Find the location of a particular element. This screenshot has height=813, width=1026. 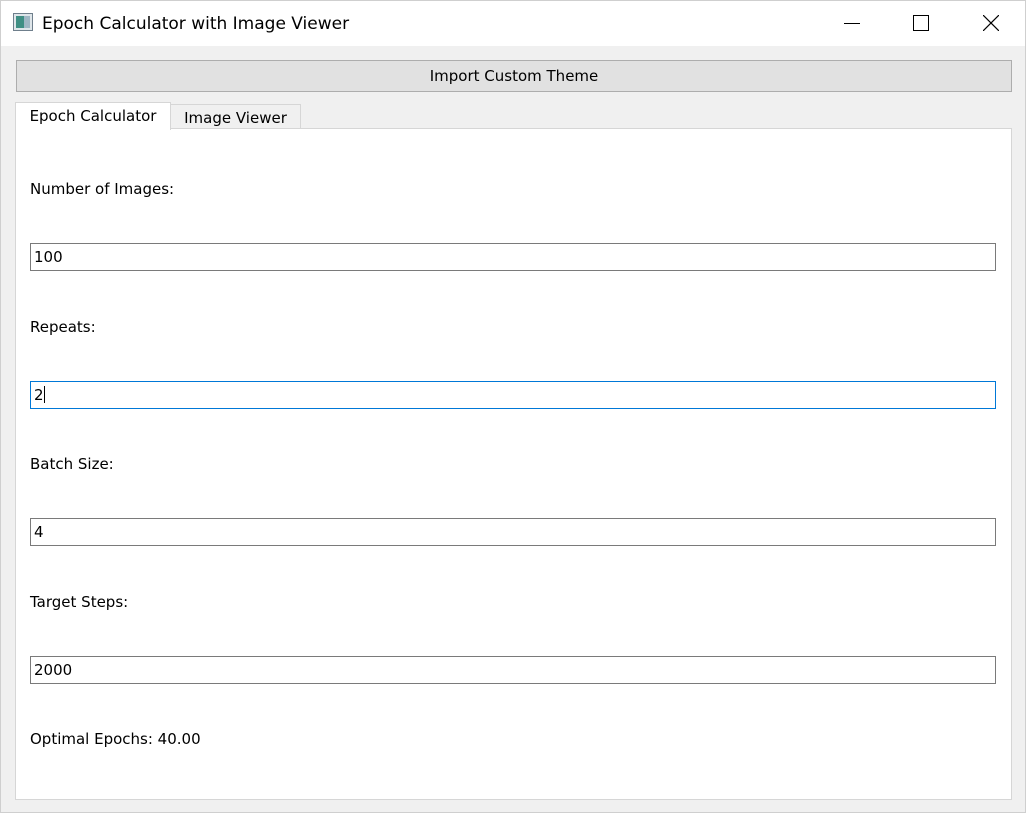

maximize-icon is located at coordinates (921, 23).